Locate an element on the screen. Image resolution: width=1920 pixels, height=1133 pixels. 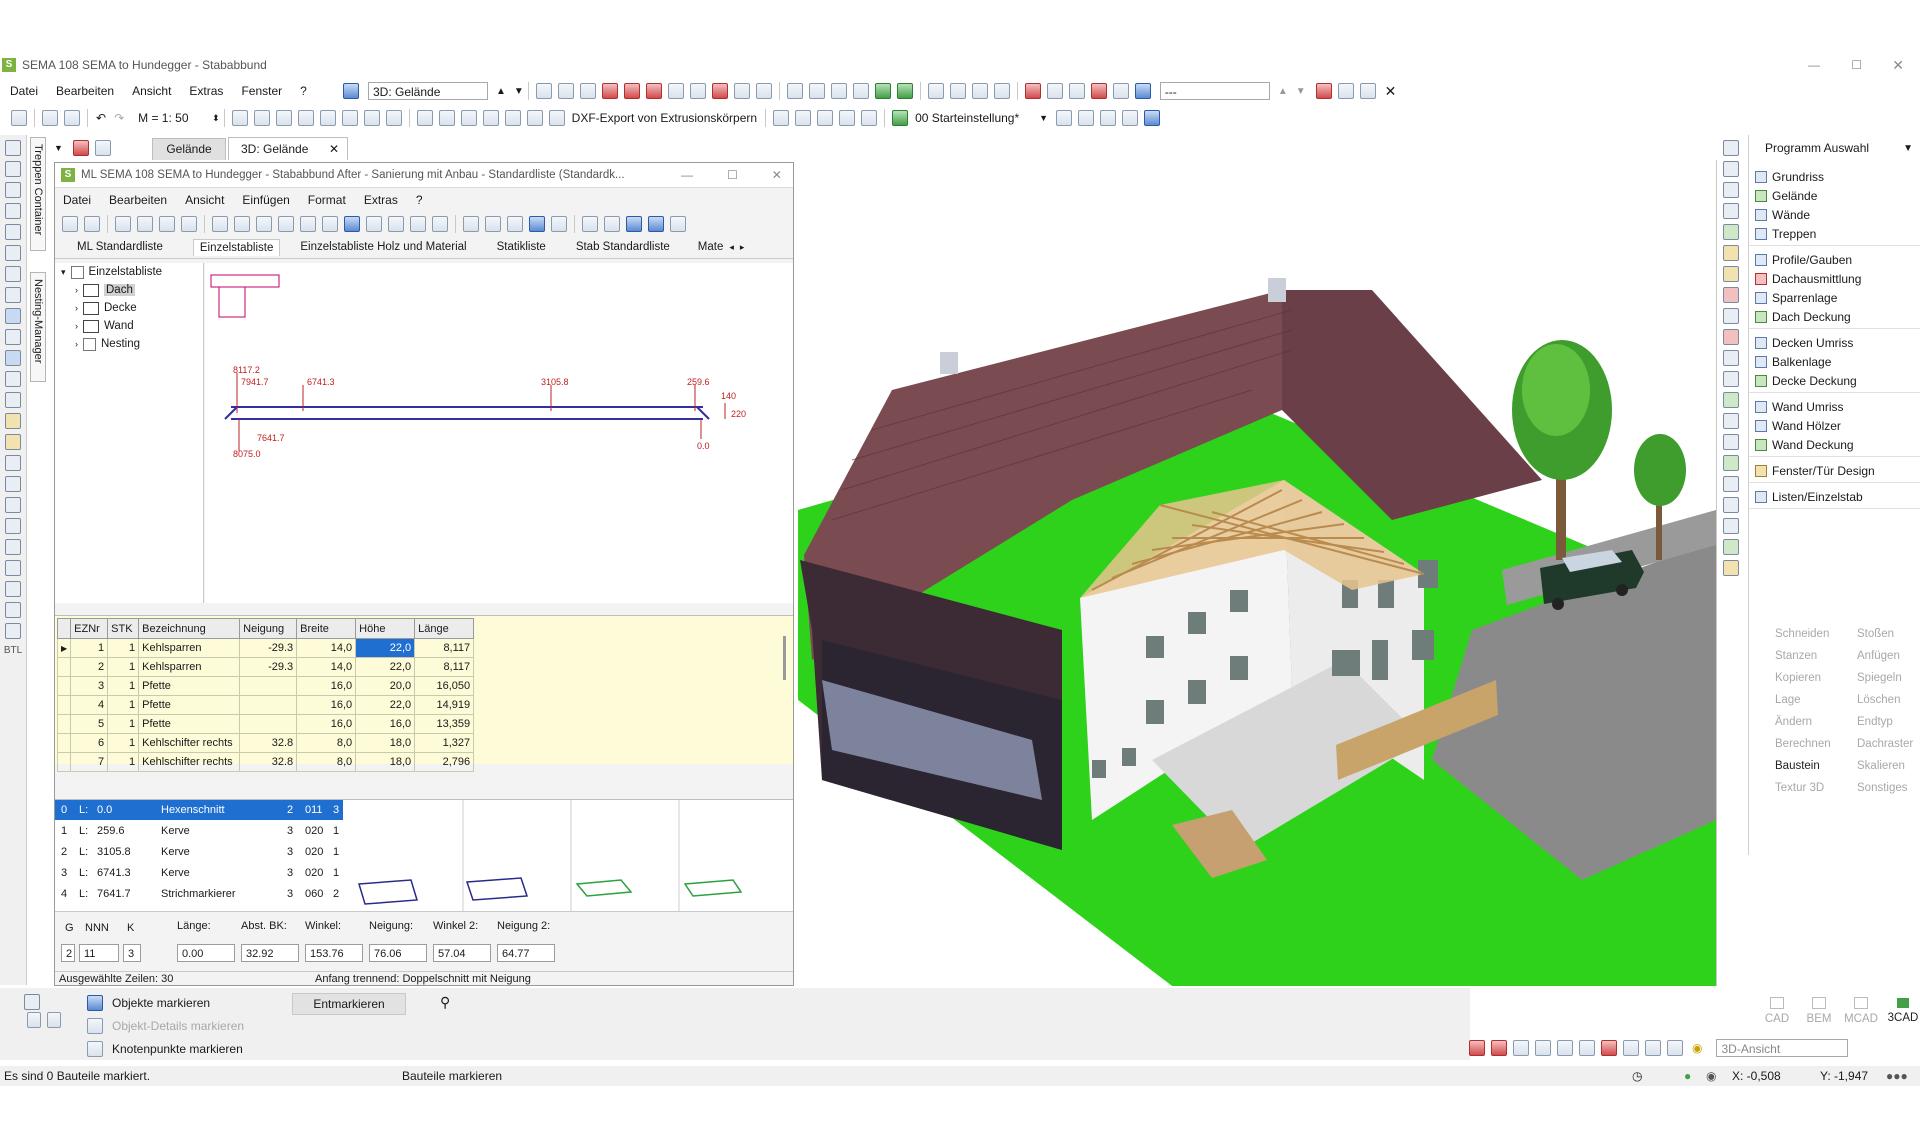
scale-field: M = 1: 50 is located at coordinates (173, 118).